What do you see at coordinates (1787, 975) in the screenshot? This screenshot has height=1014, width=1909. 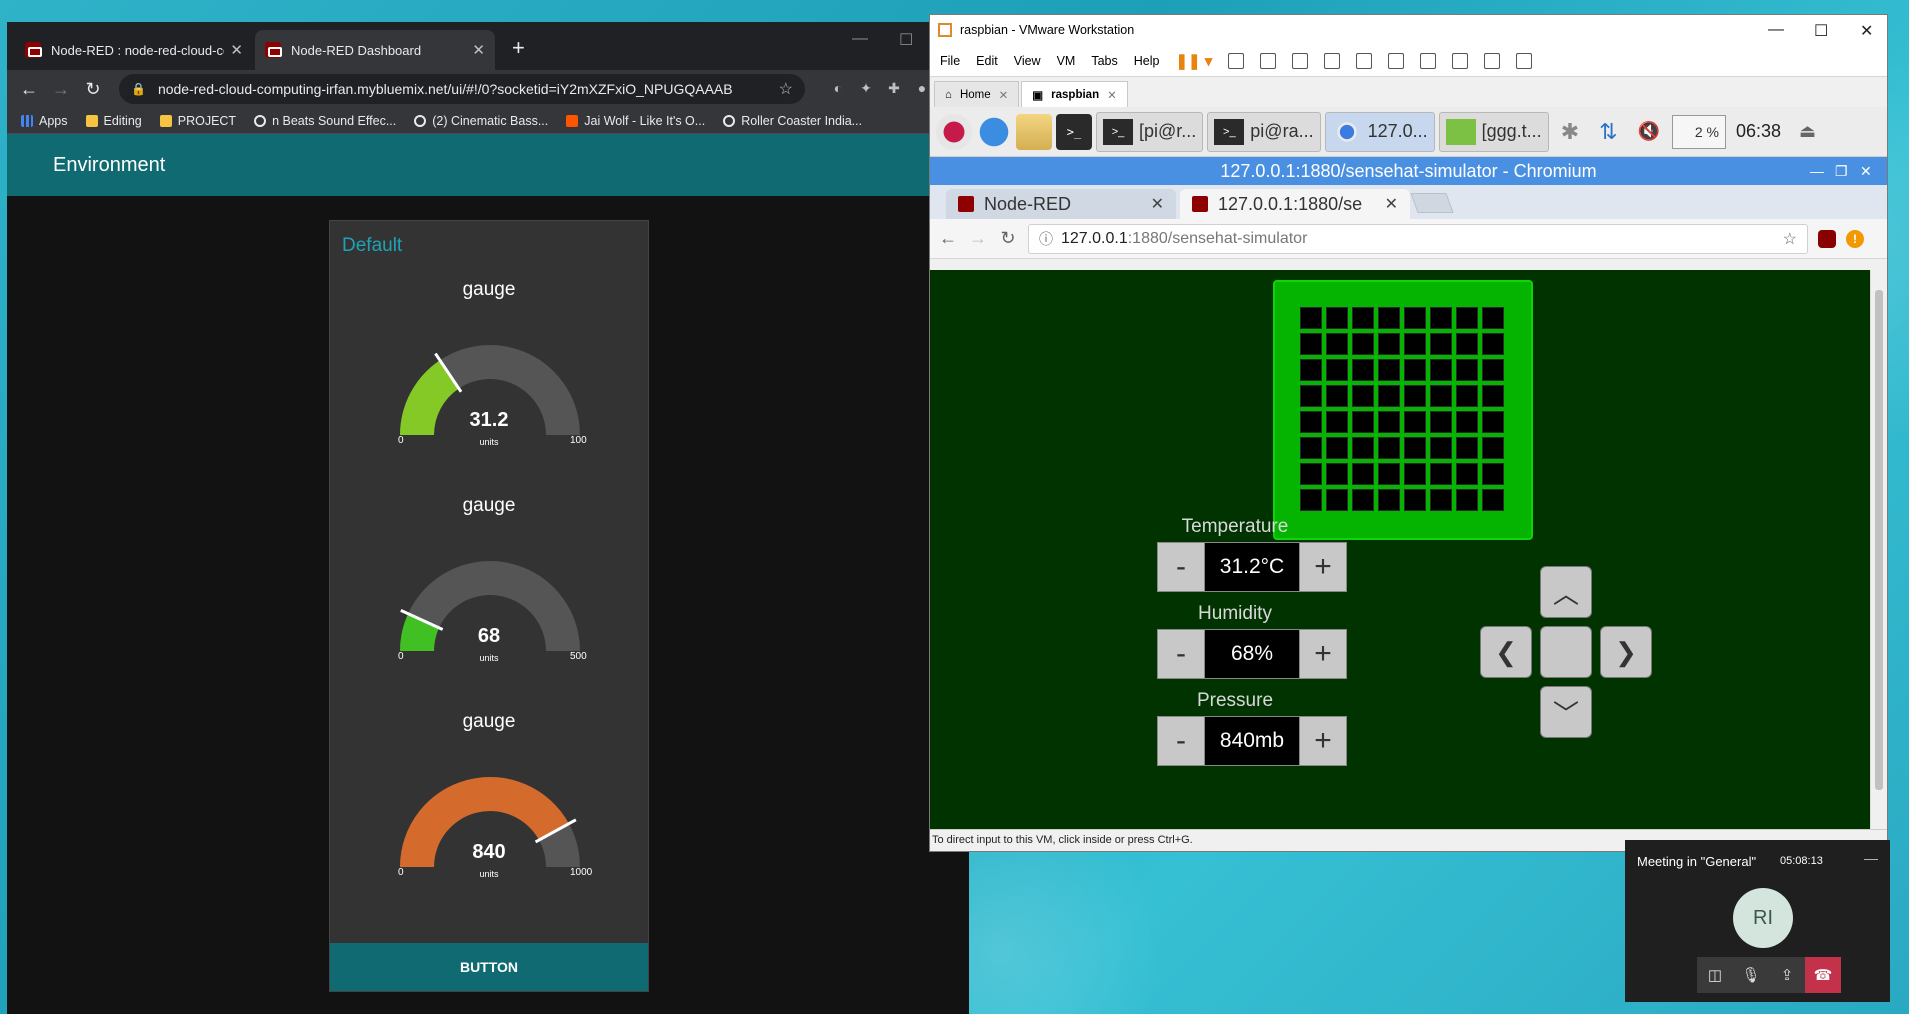 I see `share-screen-icon: ⇪` at bounding box center [1787, 975].